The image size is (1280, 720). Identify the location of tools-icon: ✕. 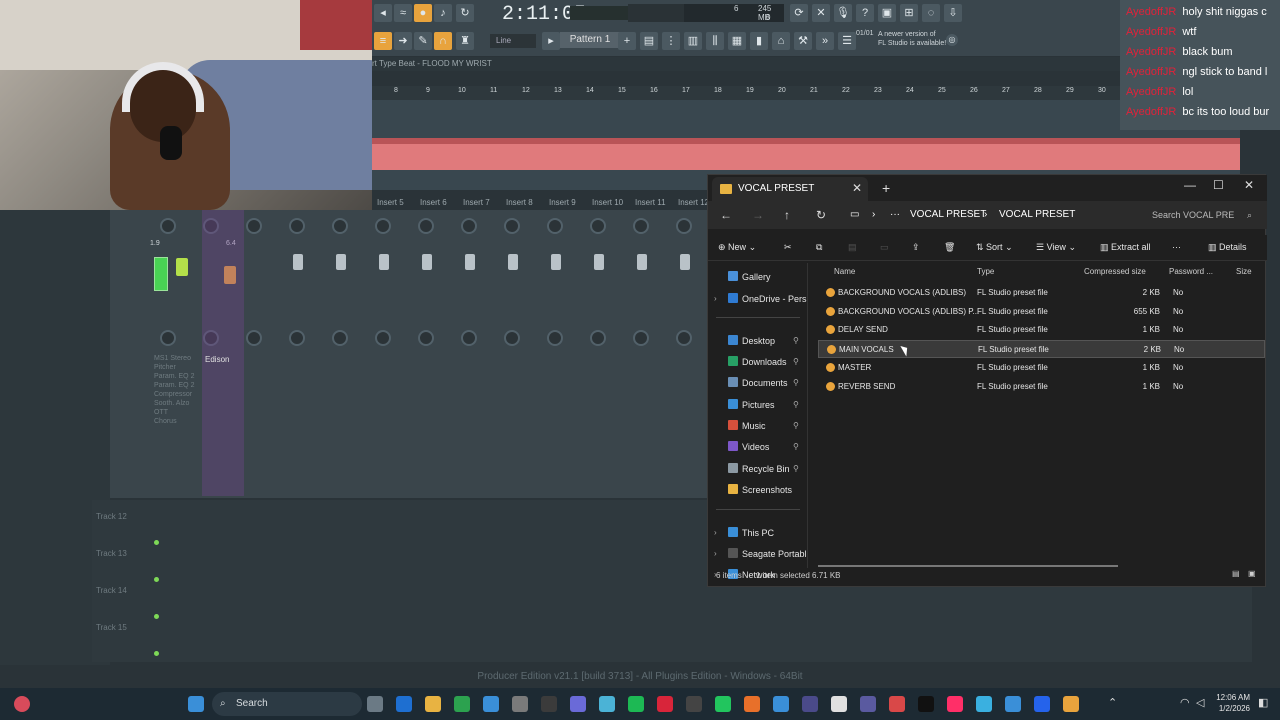
(821, 13).